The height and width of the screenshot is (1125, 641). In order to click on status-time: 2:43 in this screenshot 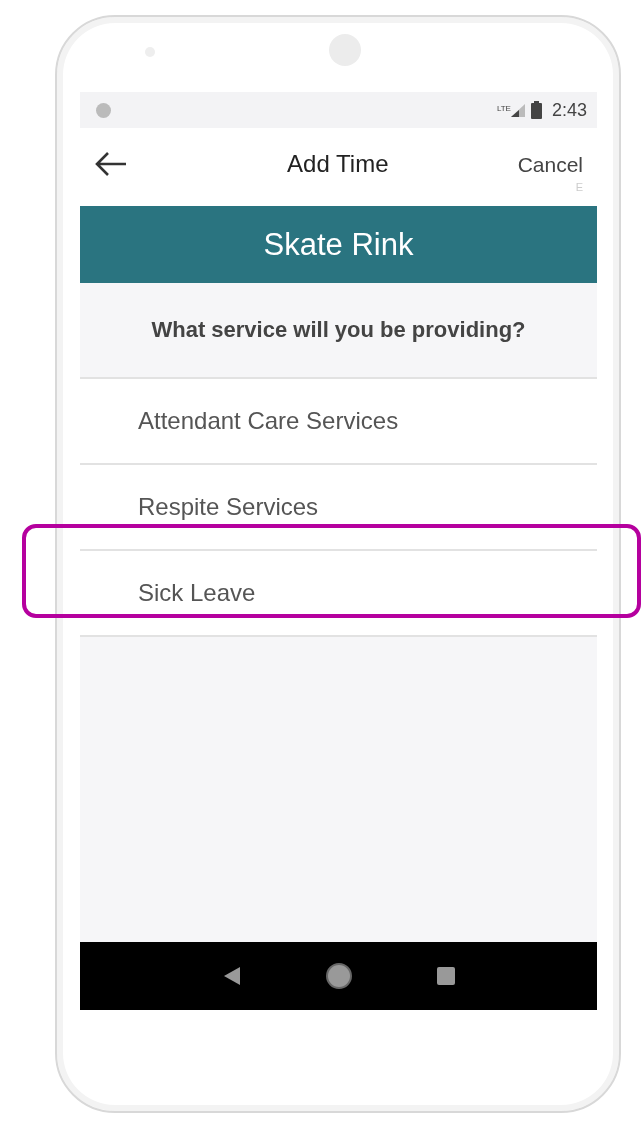, I will do `click(569, 110)`.